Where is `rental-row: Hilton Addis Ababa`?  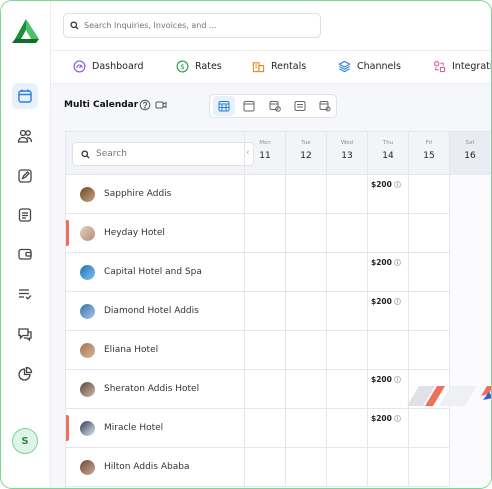
rental-row: Hilton Addis Ababa is located at coordinates (278, 467).